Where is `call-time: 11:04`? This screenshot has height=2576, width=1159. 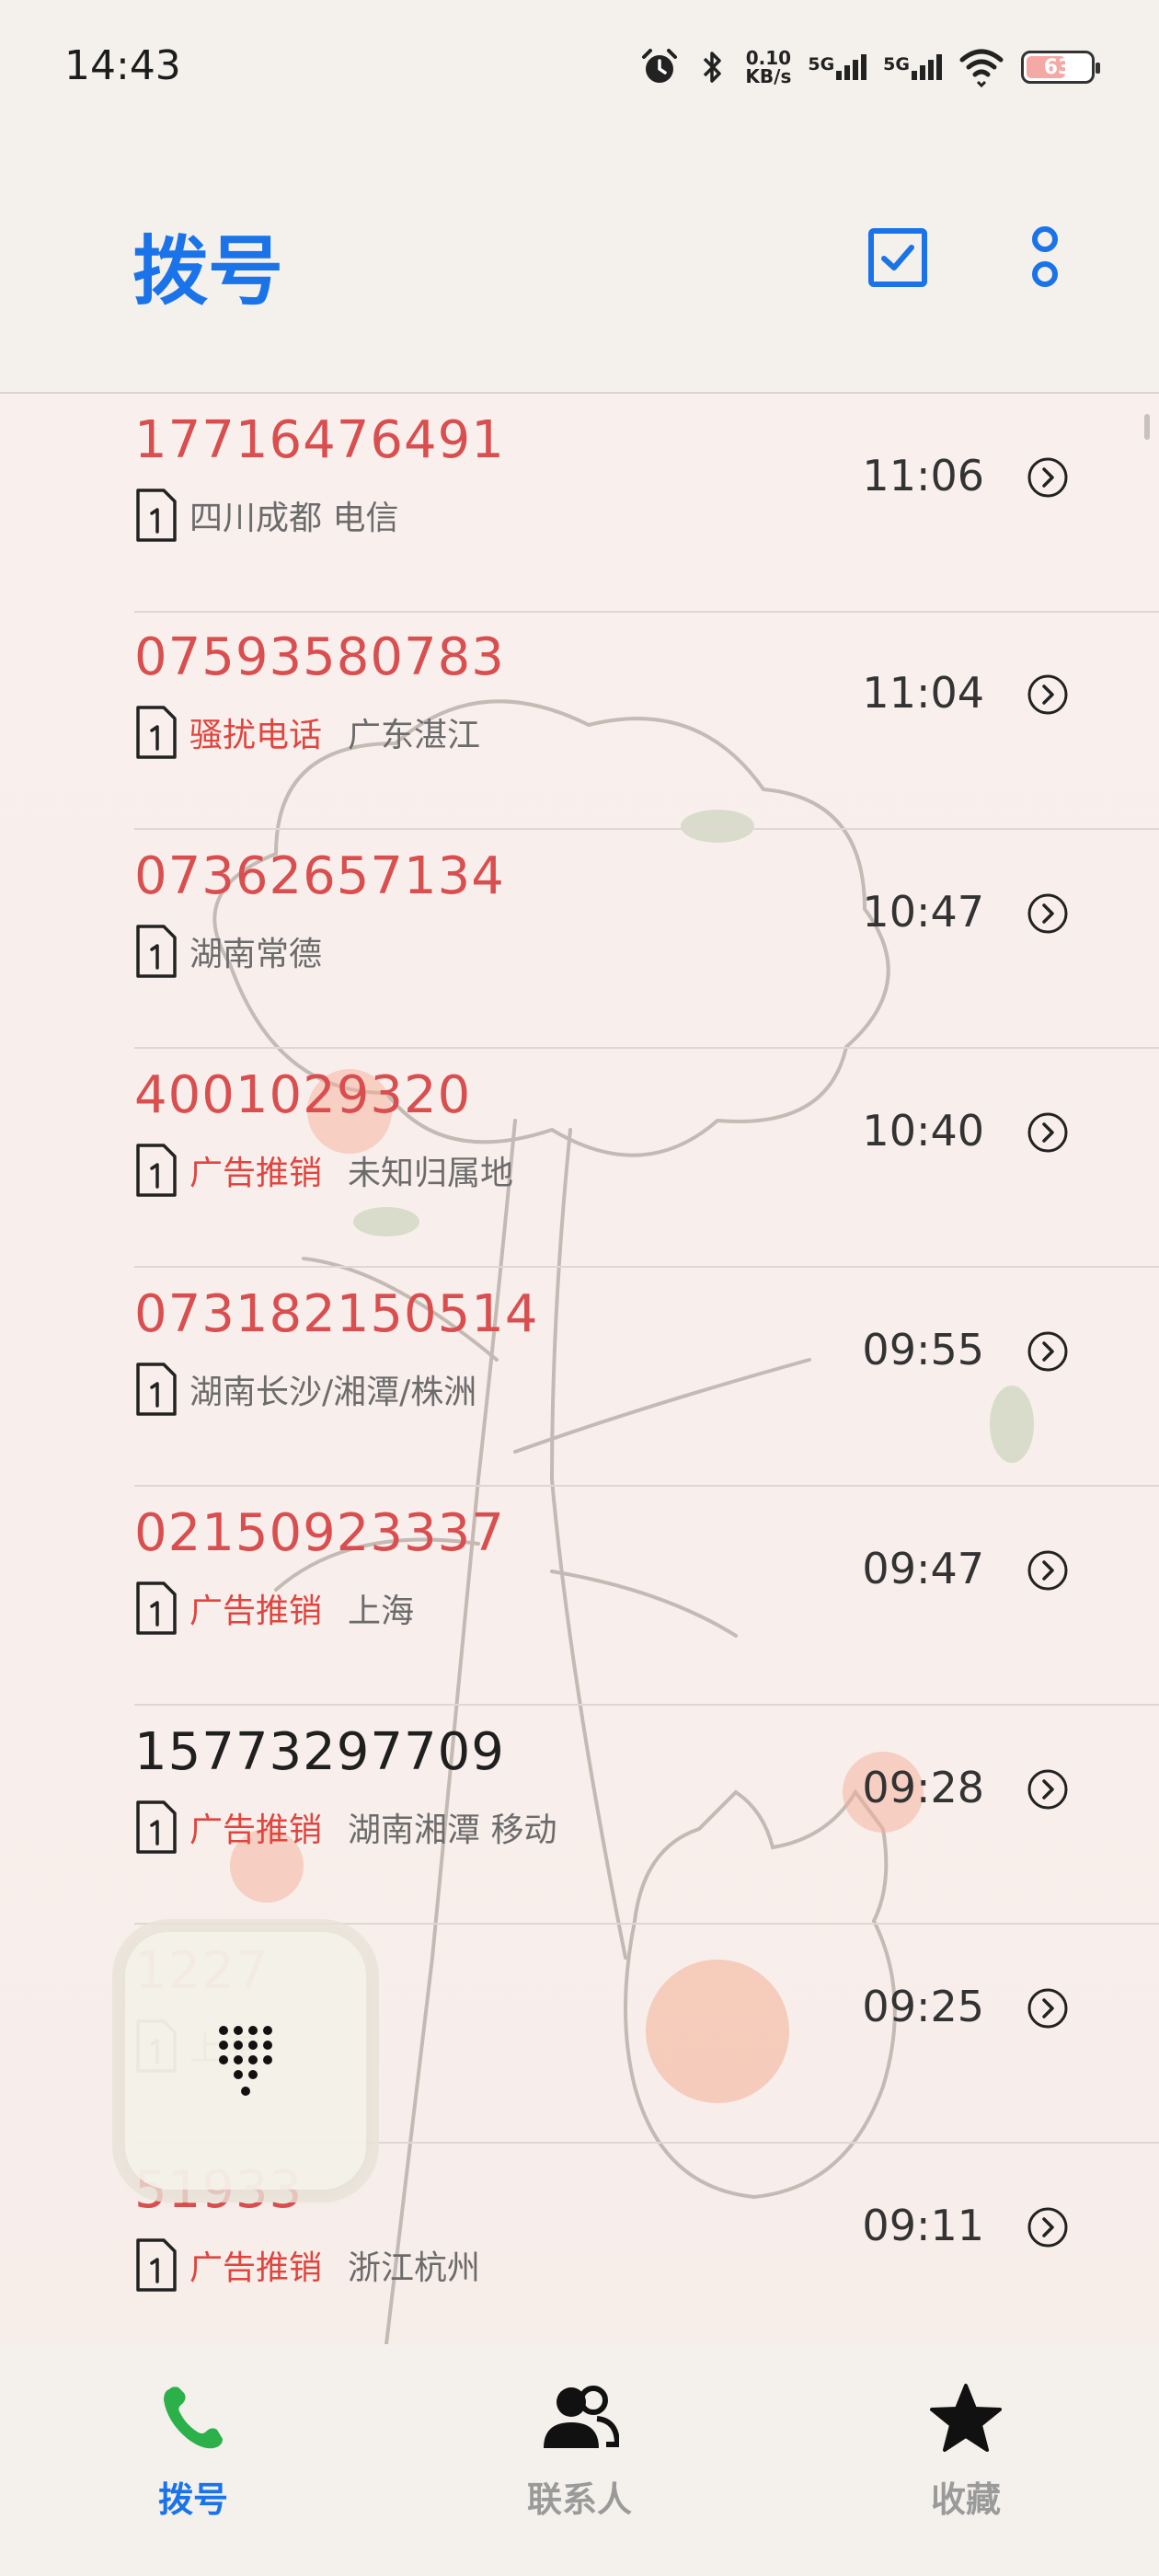
call-time: 11:04 is located at coordinates (923, 693).